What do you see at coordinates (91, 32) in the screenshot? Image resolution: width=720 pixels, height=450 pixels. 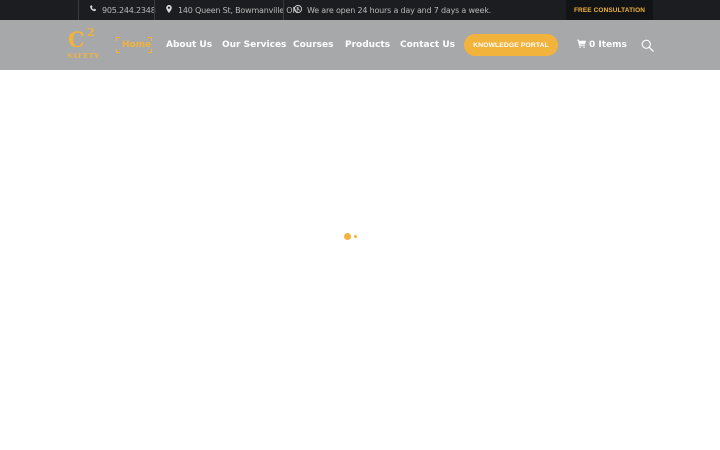 I see `logo-superscript: 2` at bounding box center [91, 32].